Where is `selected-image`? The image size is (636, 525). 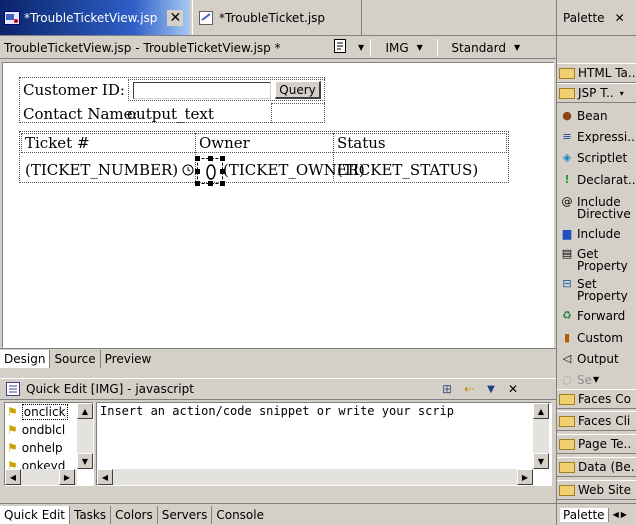
selected-image is located at coordinates (210, 171).